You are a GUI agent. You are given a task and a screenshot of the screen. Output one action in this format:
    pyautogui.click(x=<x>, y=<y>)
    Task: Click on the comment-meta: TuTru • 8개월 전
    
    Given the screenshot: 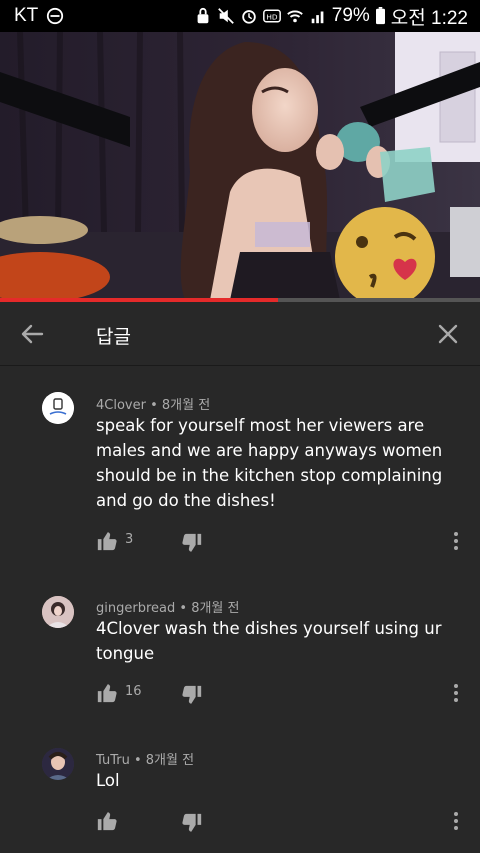 What is the action you would take?
    pyautogui.click(x=145, y=758)
    